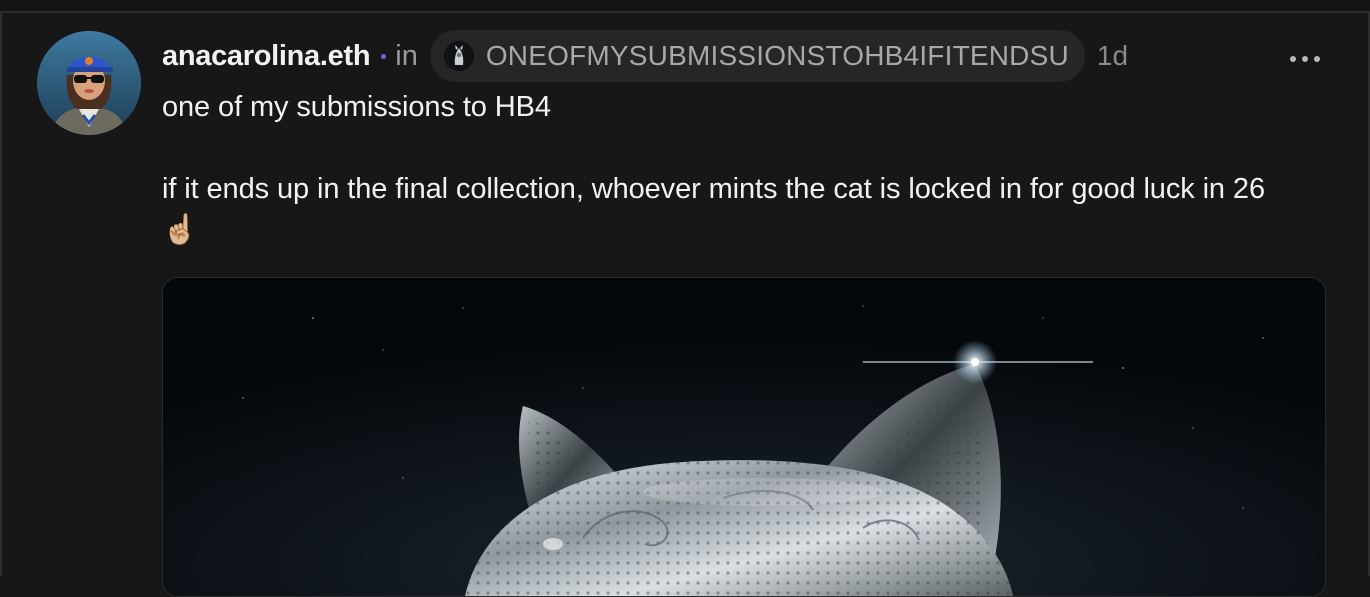  I want to click on post-text-line: one of my submissions to HB4, so click(356, 107).